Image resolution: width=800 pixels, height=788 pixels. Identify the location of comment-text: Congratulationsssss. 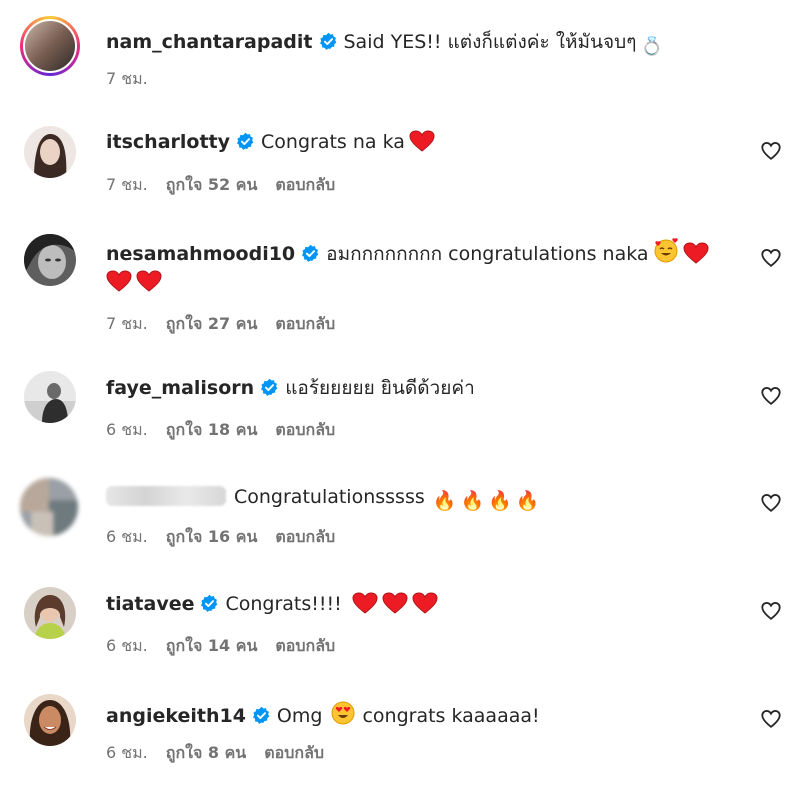
(329, 497).